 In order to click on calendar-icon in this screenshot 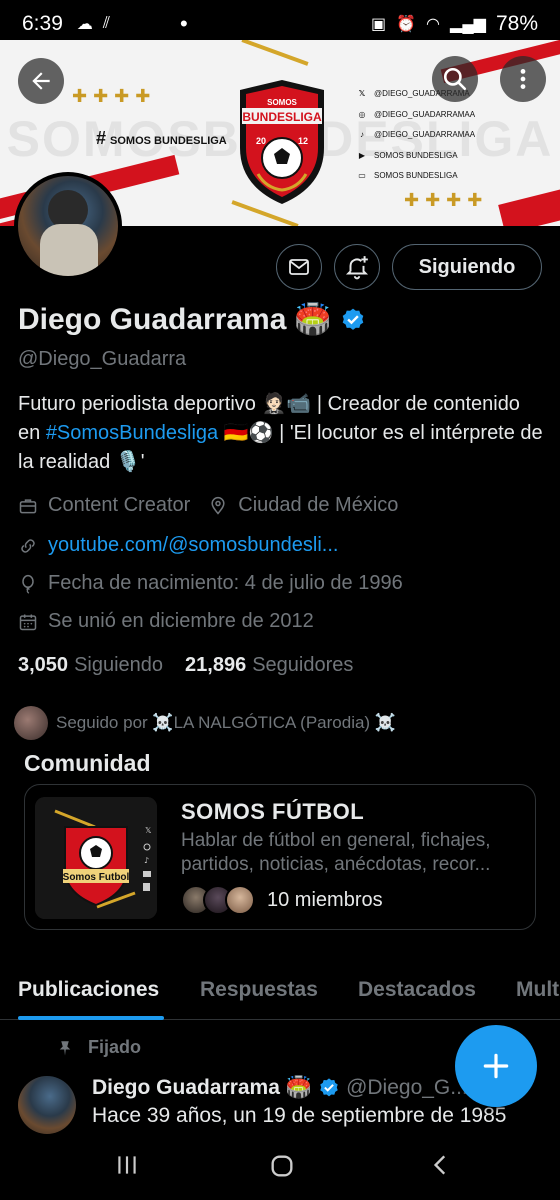, I will do `click(28, 622)`.